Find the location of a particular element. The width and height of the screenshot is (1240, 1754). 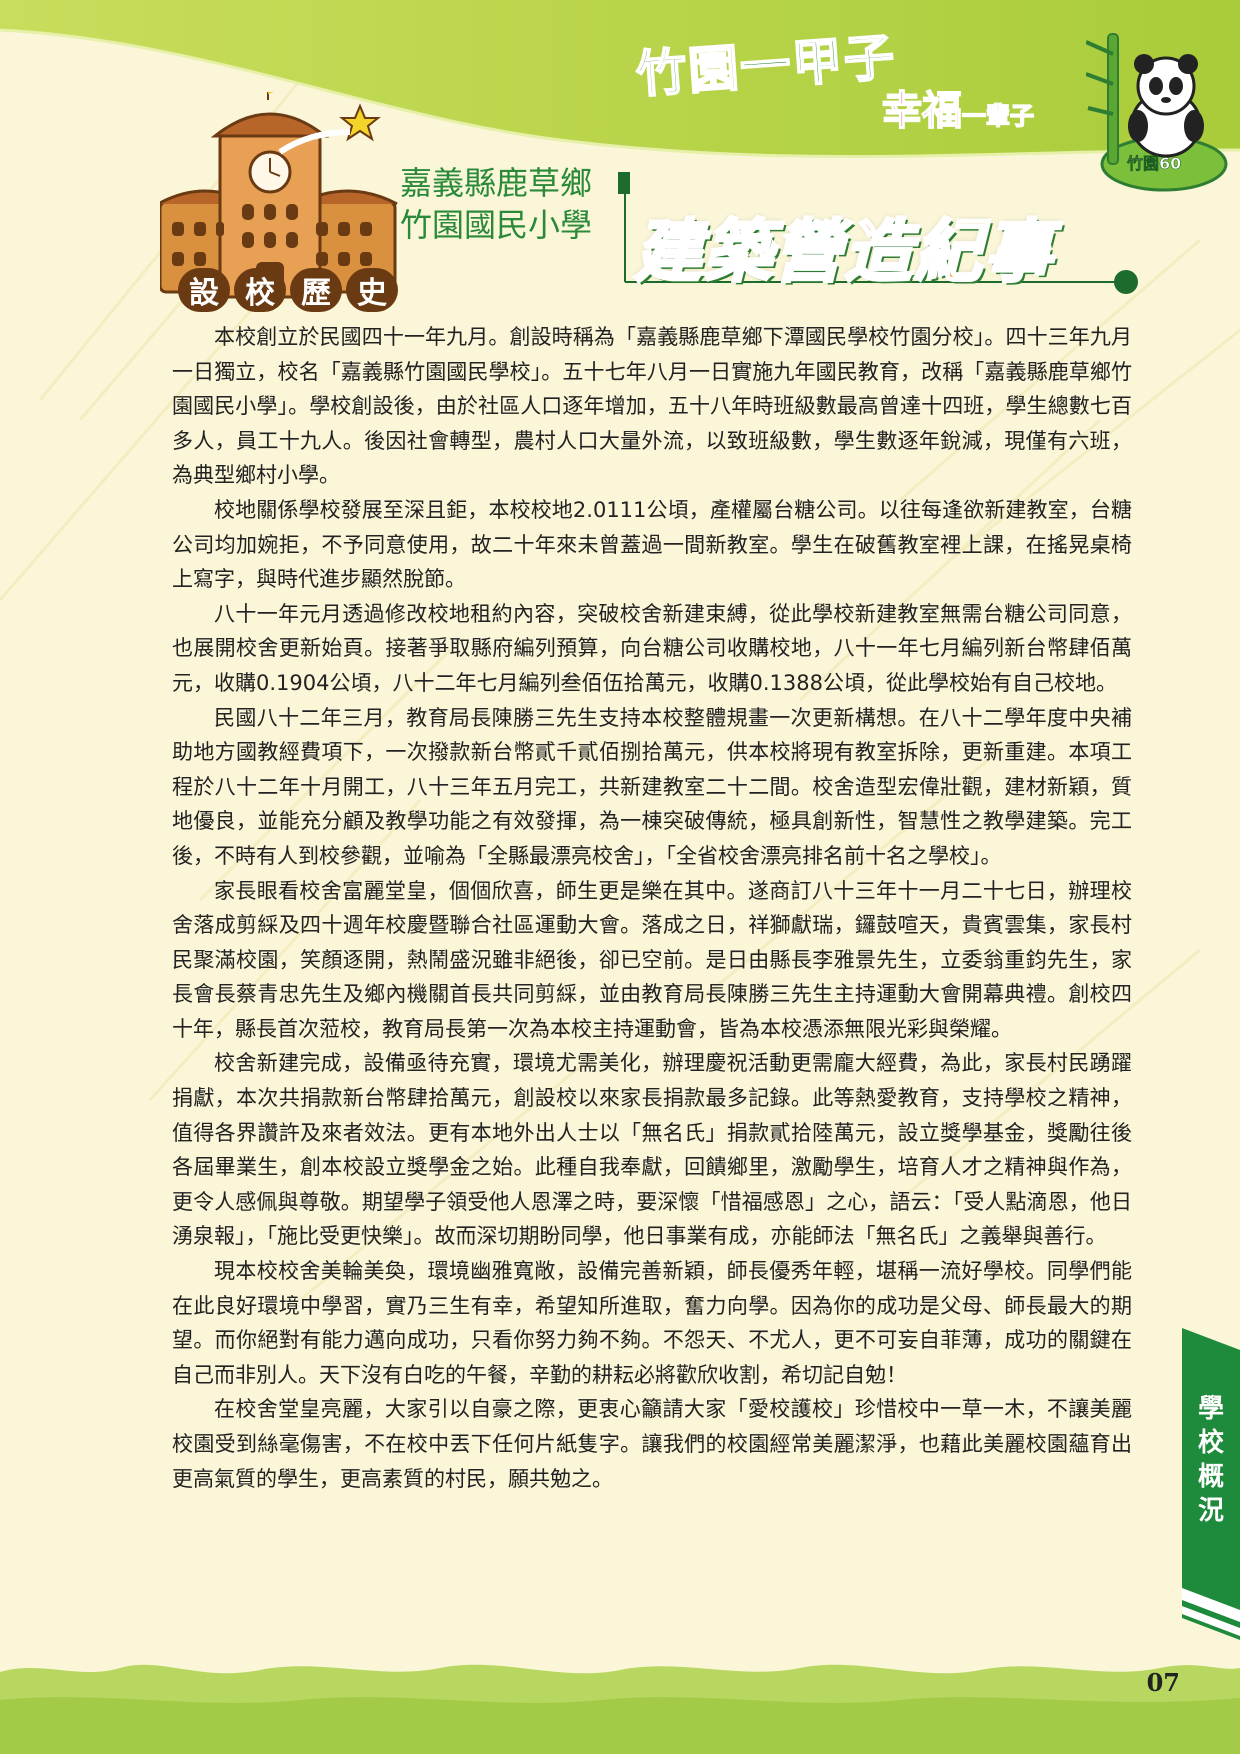

section-badge: 設 校 歷 史 is located at coordinates (288, 290).